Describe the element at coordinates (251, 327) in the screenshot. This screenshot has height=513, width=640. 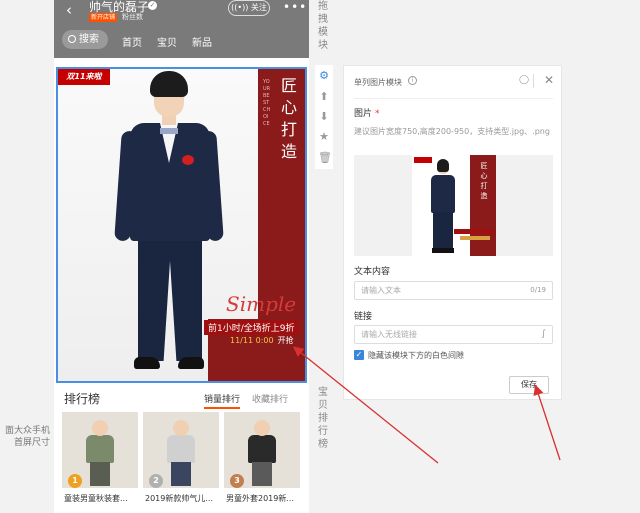
I see `hero-promo: 前1小时/全场折上9折` at that location.